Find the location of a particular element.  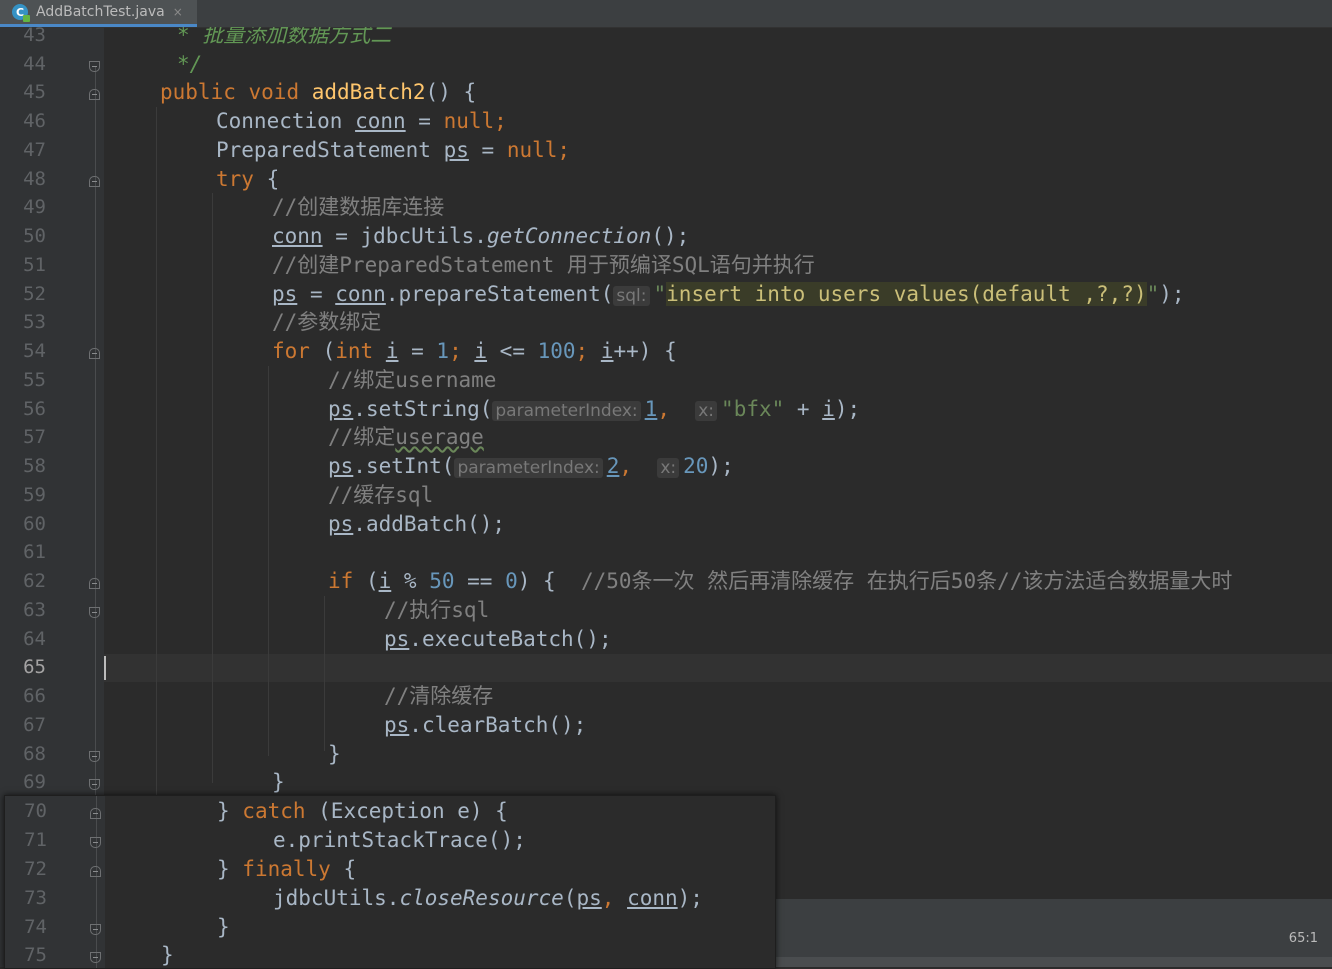

comment: //清除缓存 is located at coordinates (439, 696).